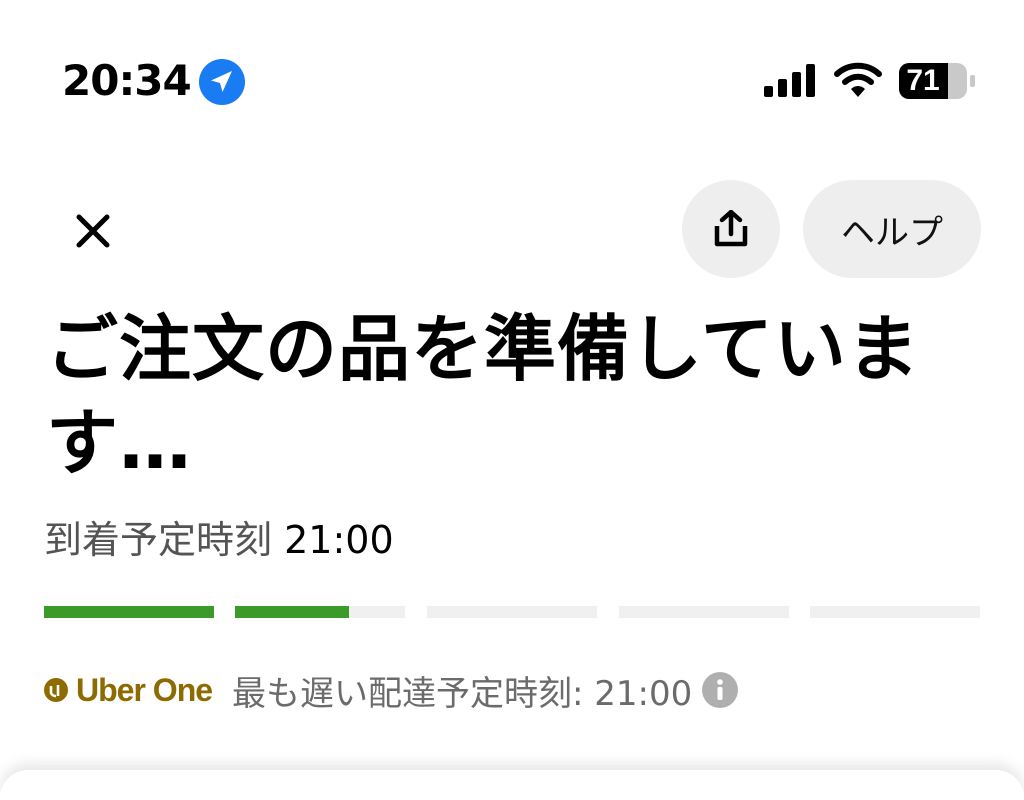  What do you see at coordinates (56, 690) in the screenshot?
I see `uber-one-logo-icon` at bounding box center [56, 690].